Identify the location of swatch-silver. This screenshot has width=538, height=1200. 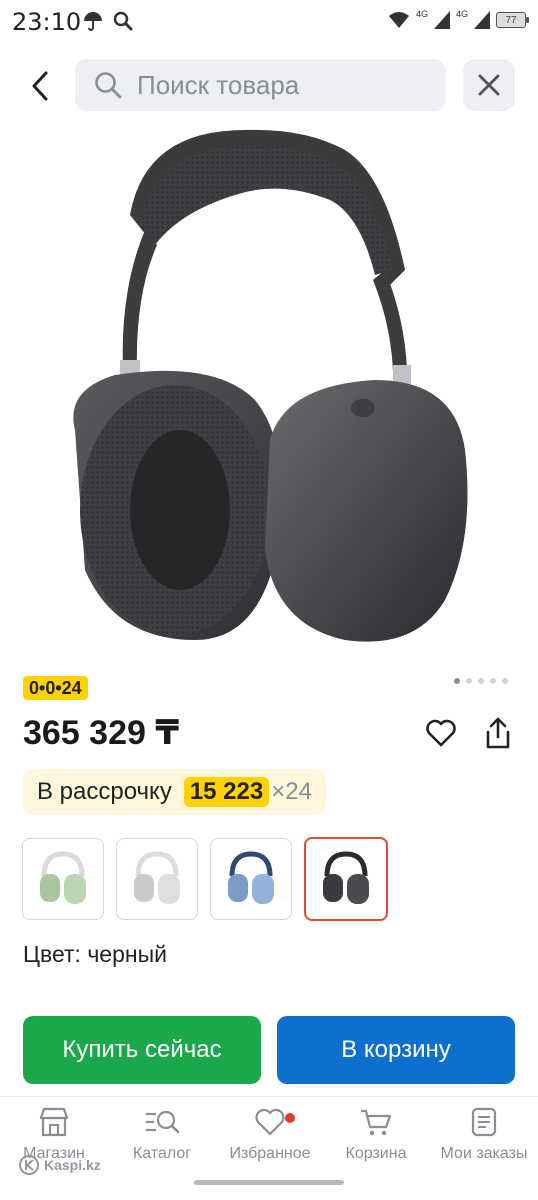
(157, 879).